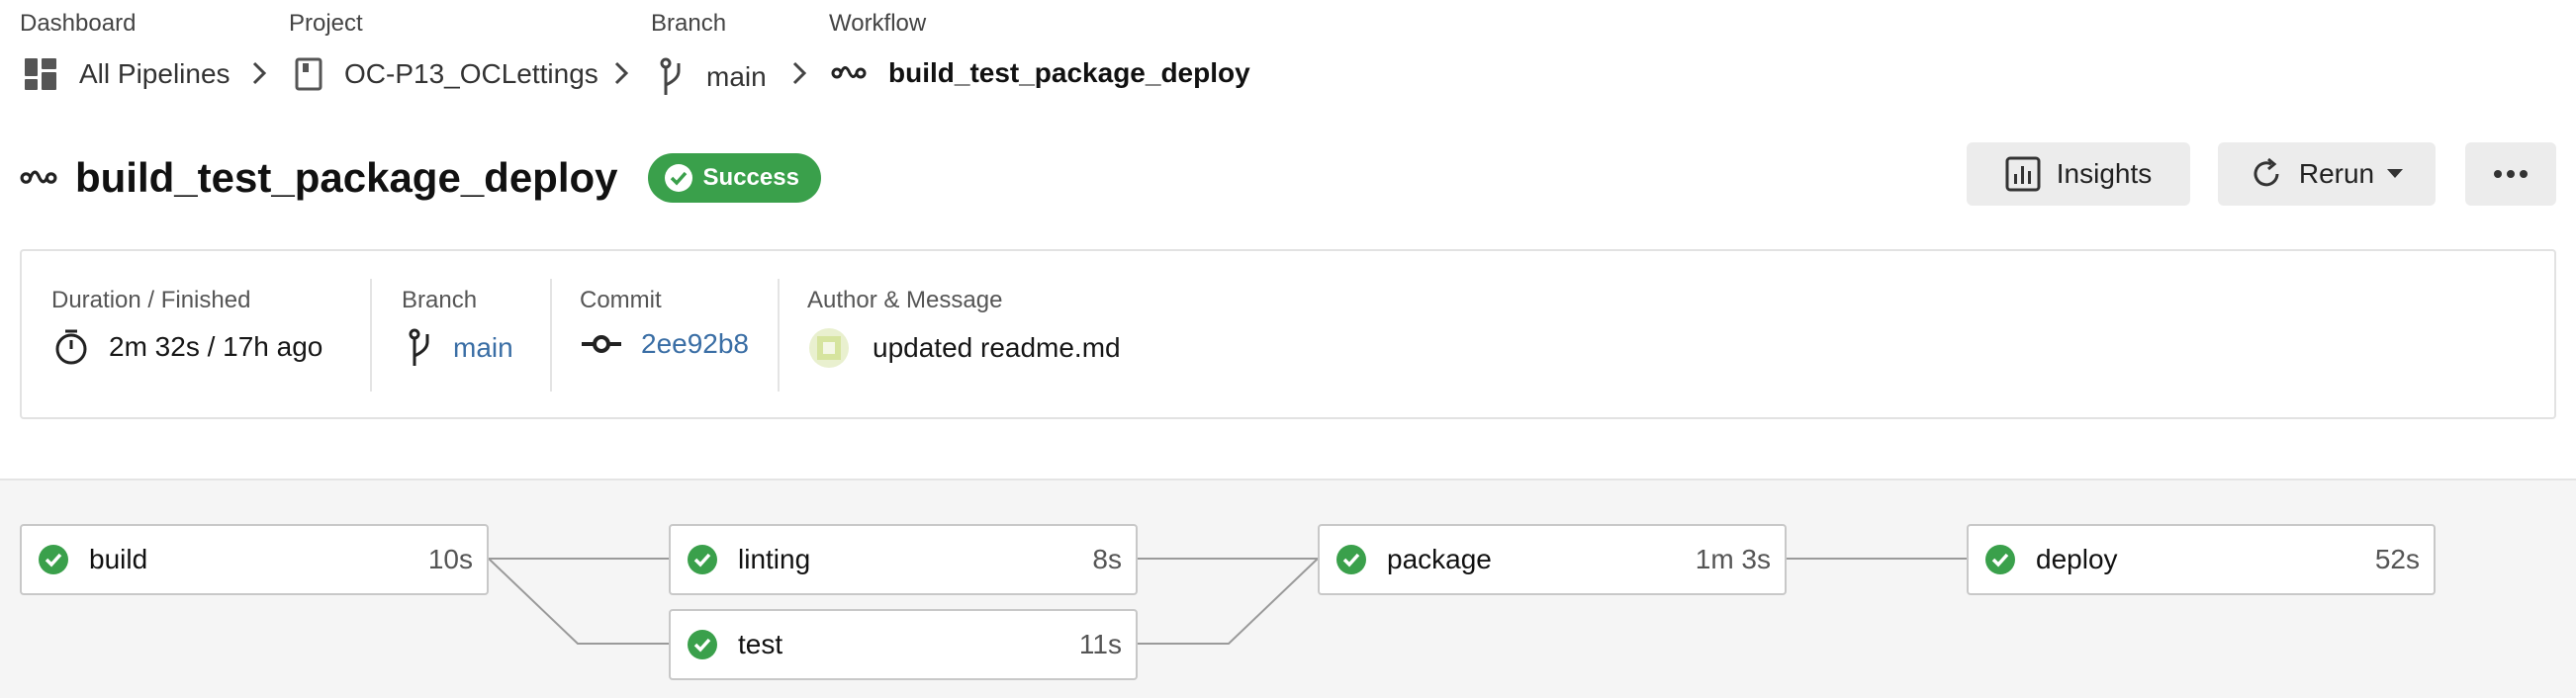 Image resolution: width=2576 pixels, height=698 pixels. Describe the element at coordinates (2336, 173) in the screenshot. I see `rerun-button-label: Rerun` at that location.